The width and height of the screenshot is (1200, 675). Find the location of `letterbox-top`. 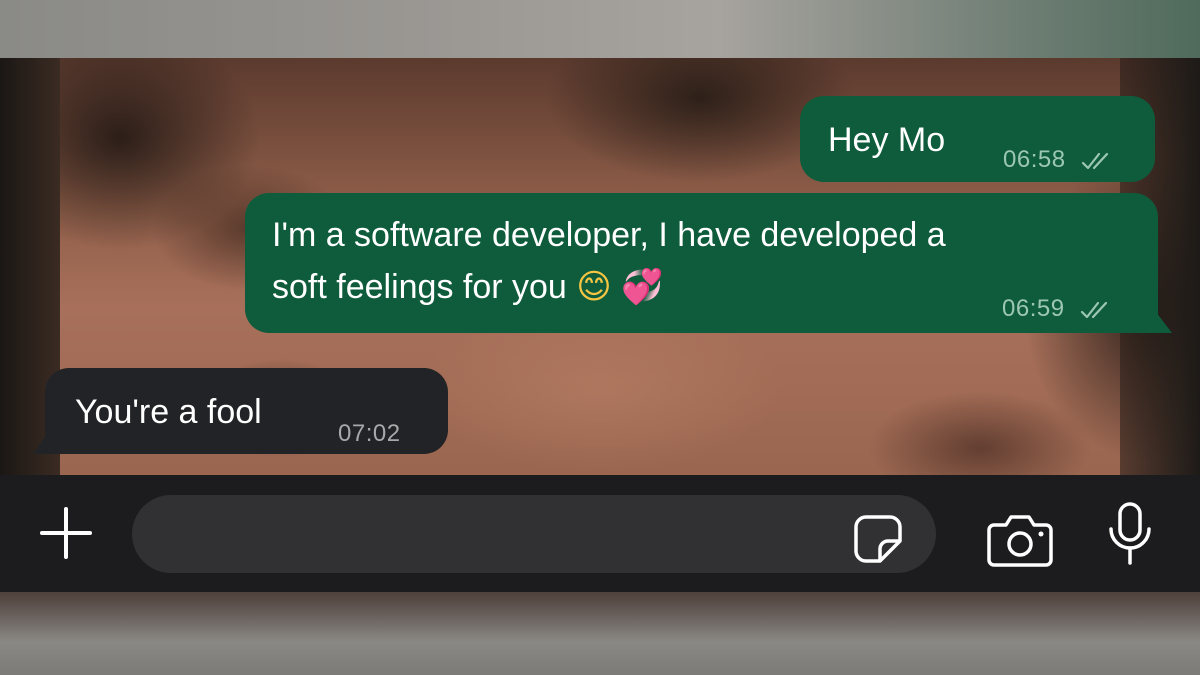

letterbox-top is located at coordinates (600, 29).